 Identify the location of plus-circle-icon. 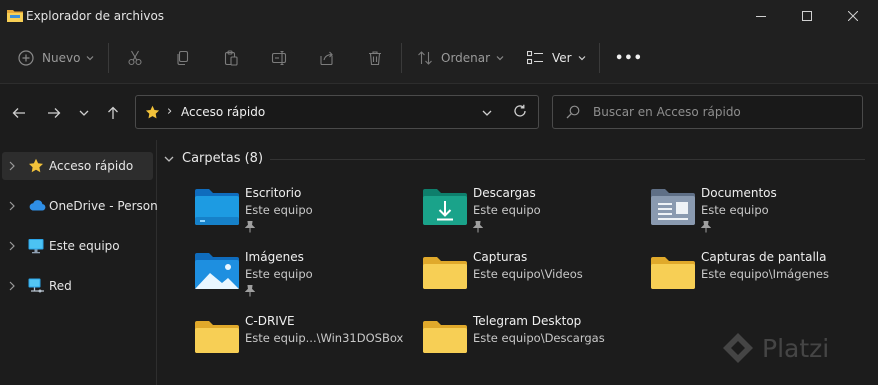
(26, 58).